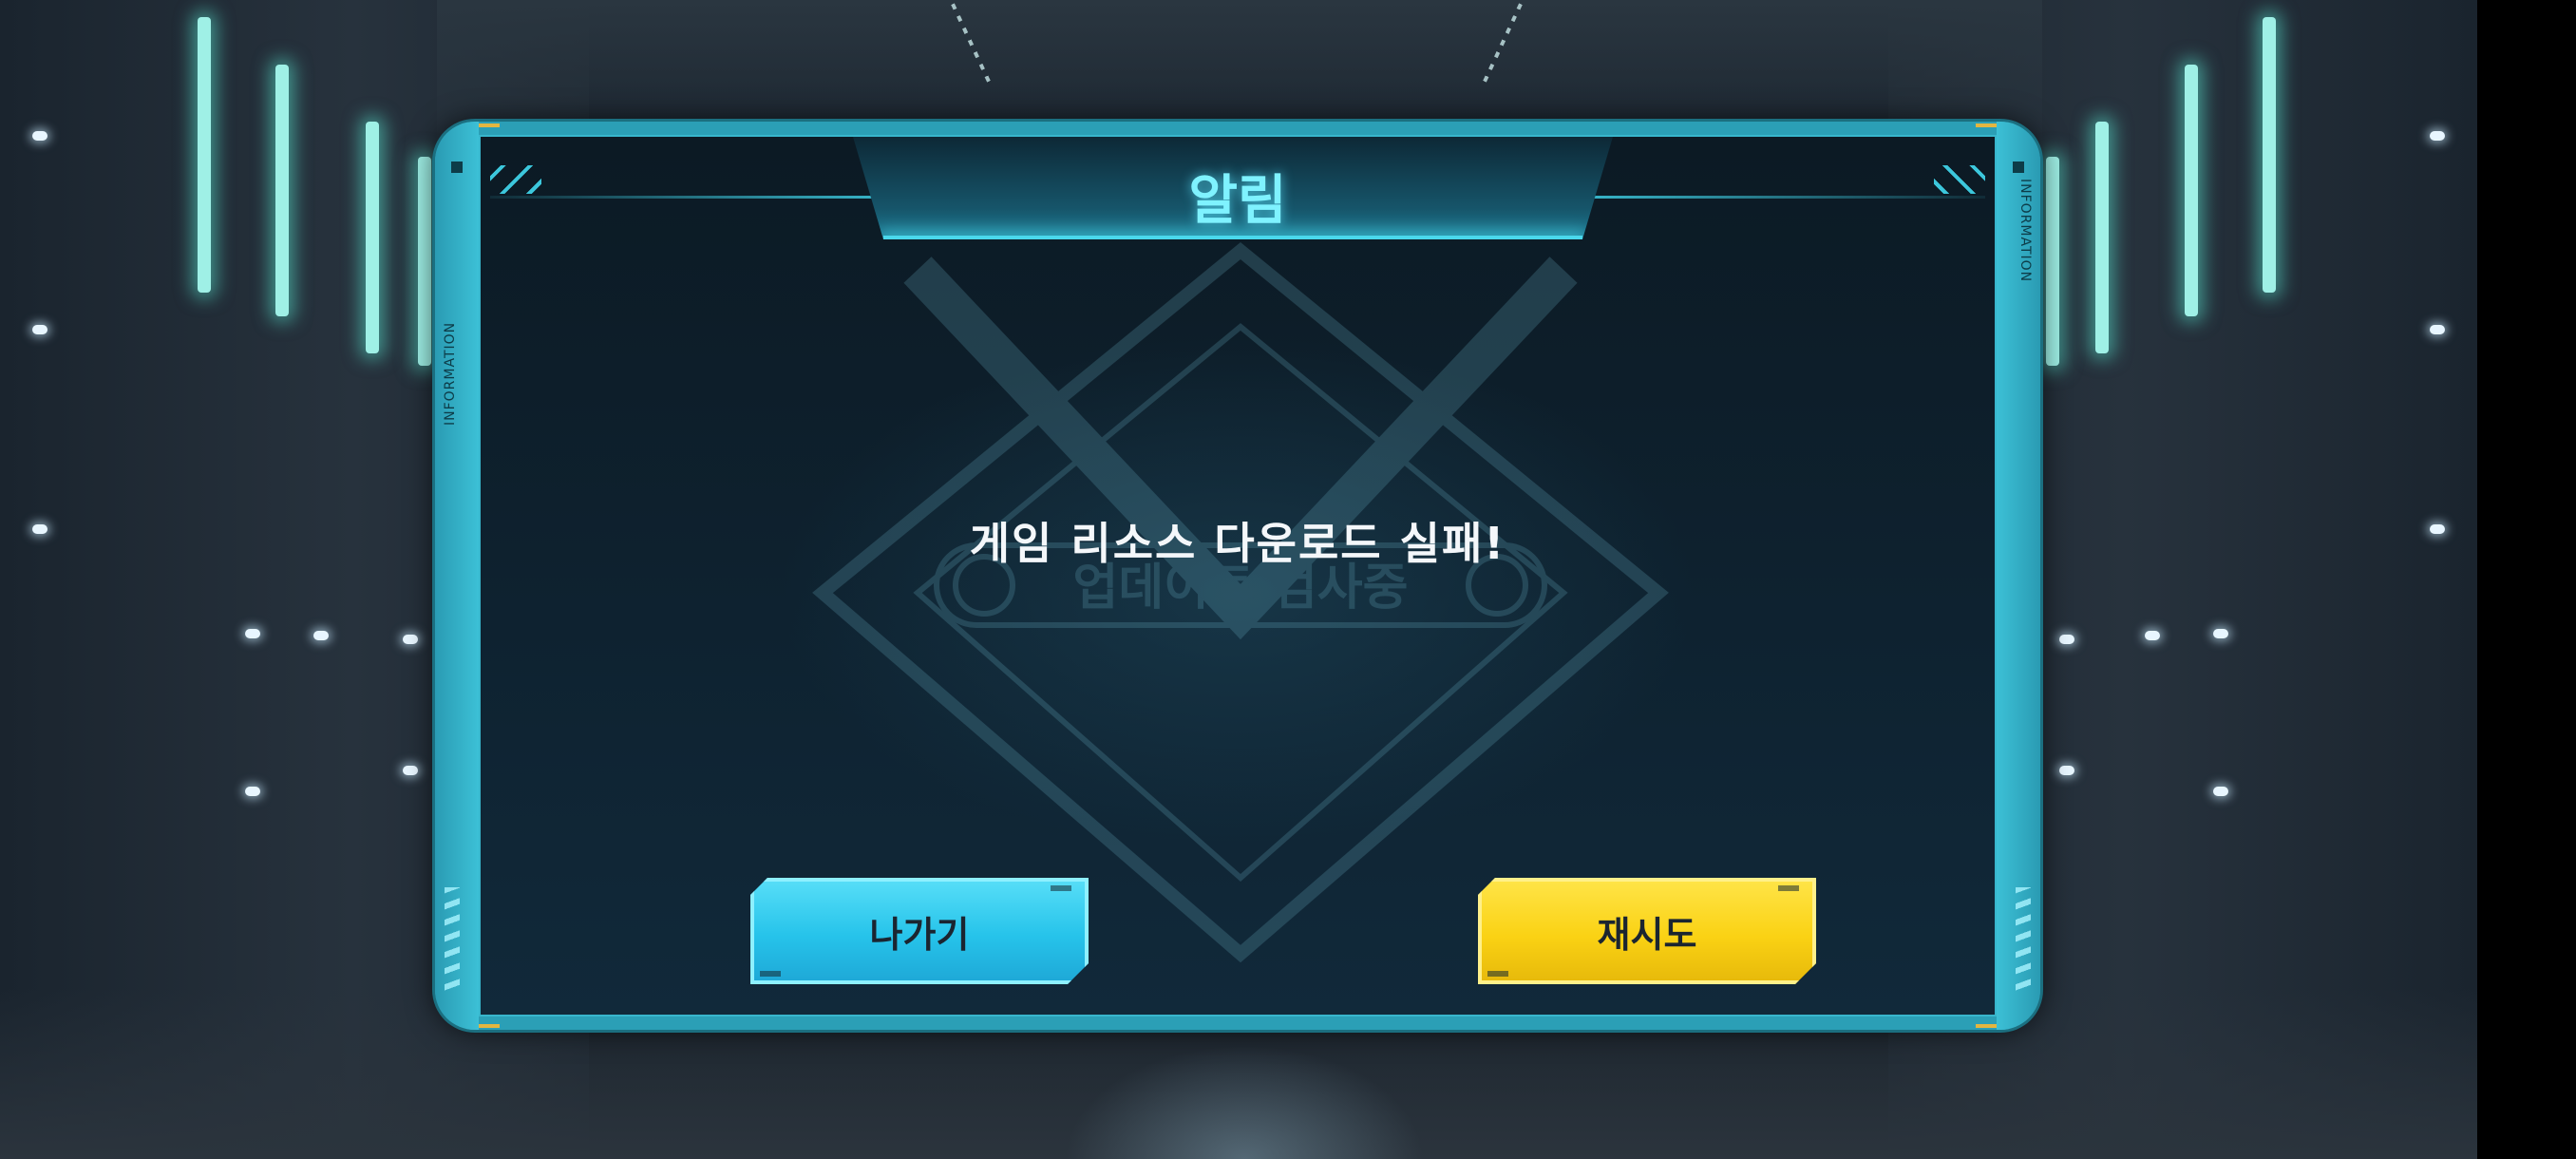  Describe the element at coordinates (1237, 201) in the screenshot. I see `dialog-title: 알림` at that location.